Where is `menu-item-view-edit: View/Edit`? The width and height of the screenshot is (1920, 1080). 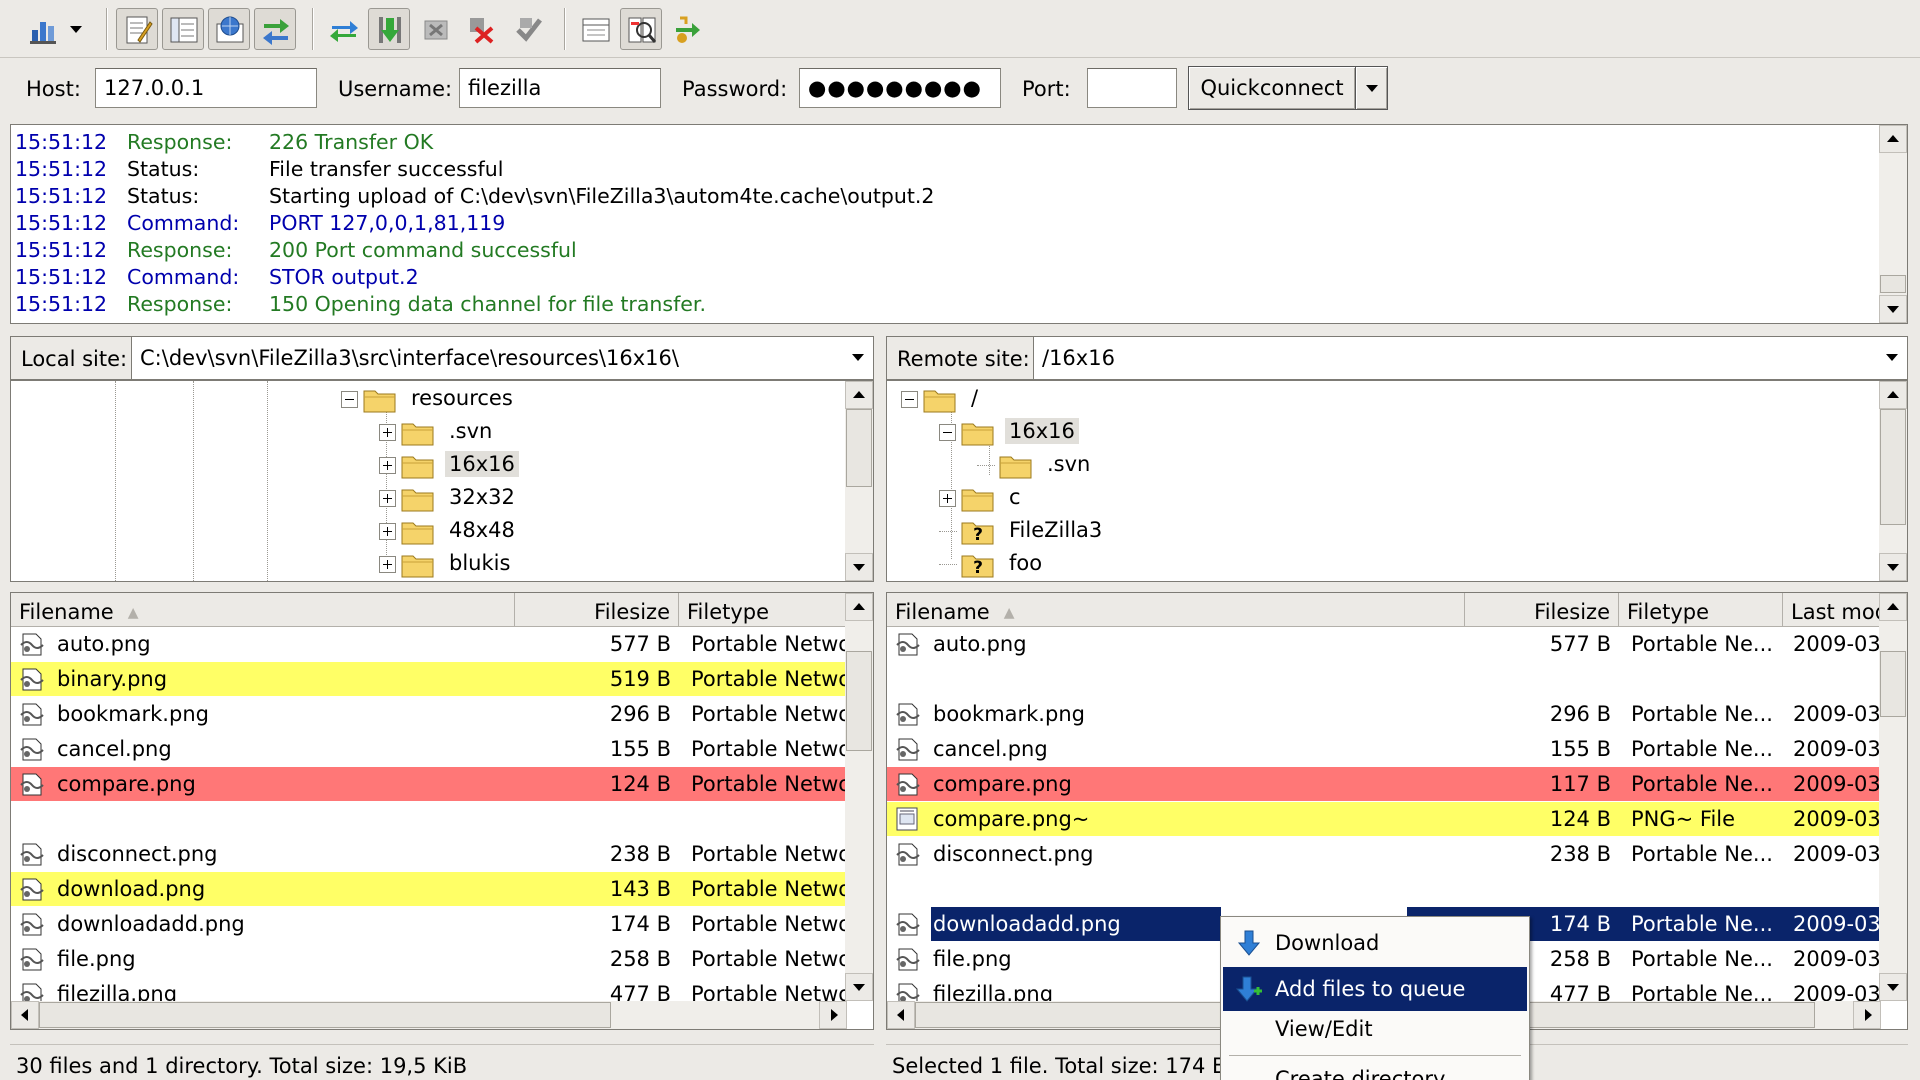
menu-item-view-edit: View/Edit is located at coordinates (1375, 1029).